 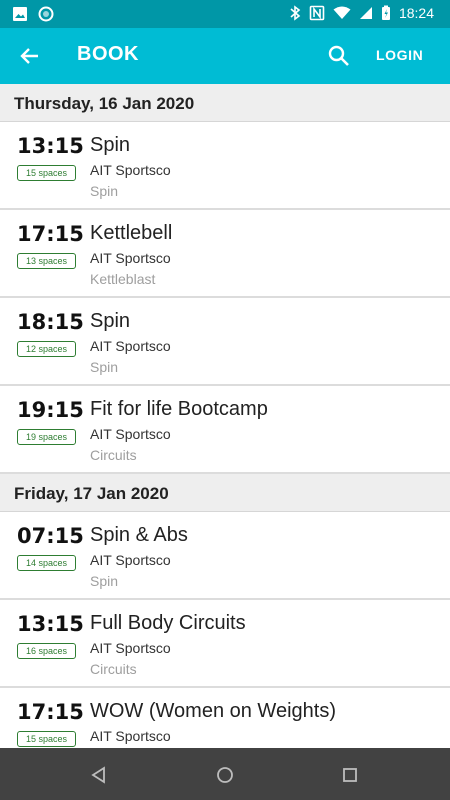 What do you see at coordinates (213, 711) in the screenshot?
I see `session-name: WOW (Women on Weights)` at bounding box center [213, 711].